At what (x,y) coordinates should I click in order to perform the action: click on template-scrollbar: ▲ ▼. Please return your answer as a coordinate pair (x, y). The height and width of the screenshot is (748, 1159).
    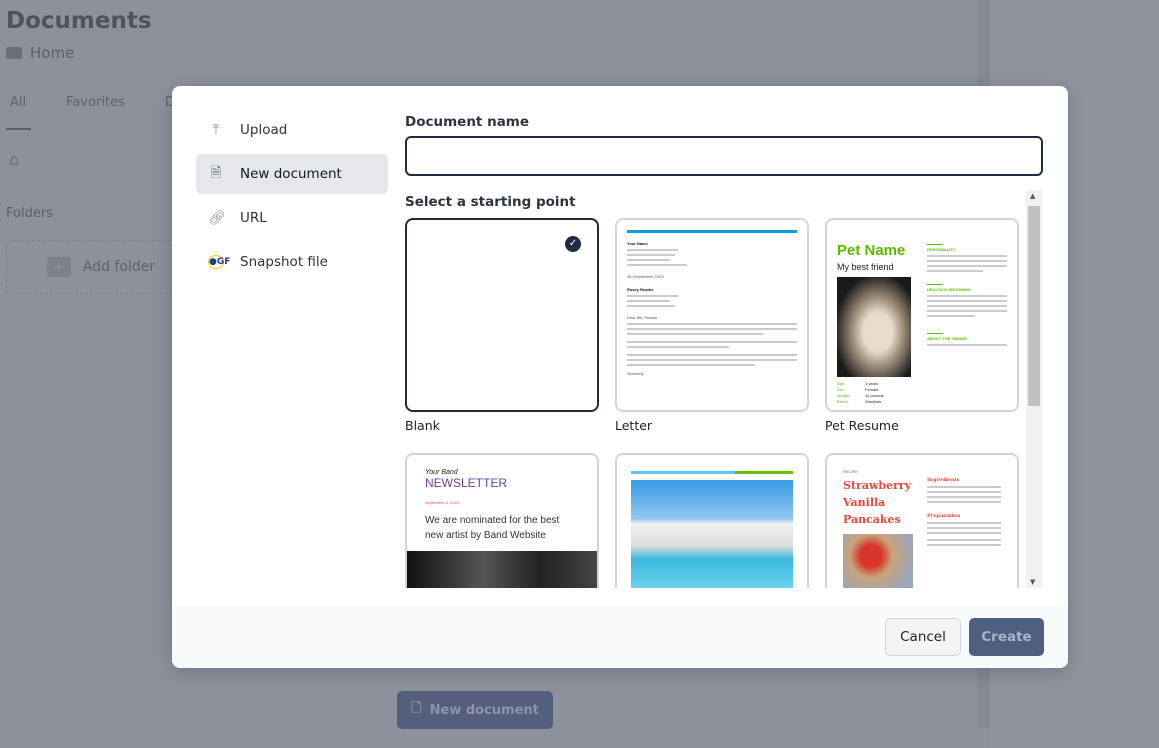
    Looking at the image, I should click on (1034, 389).